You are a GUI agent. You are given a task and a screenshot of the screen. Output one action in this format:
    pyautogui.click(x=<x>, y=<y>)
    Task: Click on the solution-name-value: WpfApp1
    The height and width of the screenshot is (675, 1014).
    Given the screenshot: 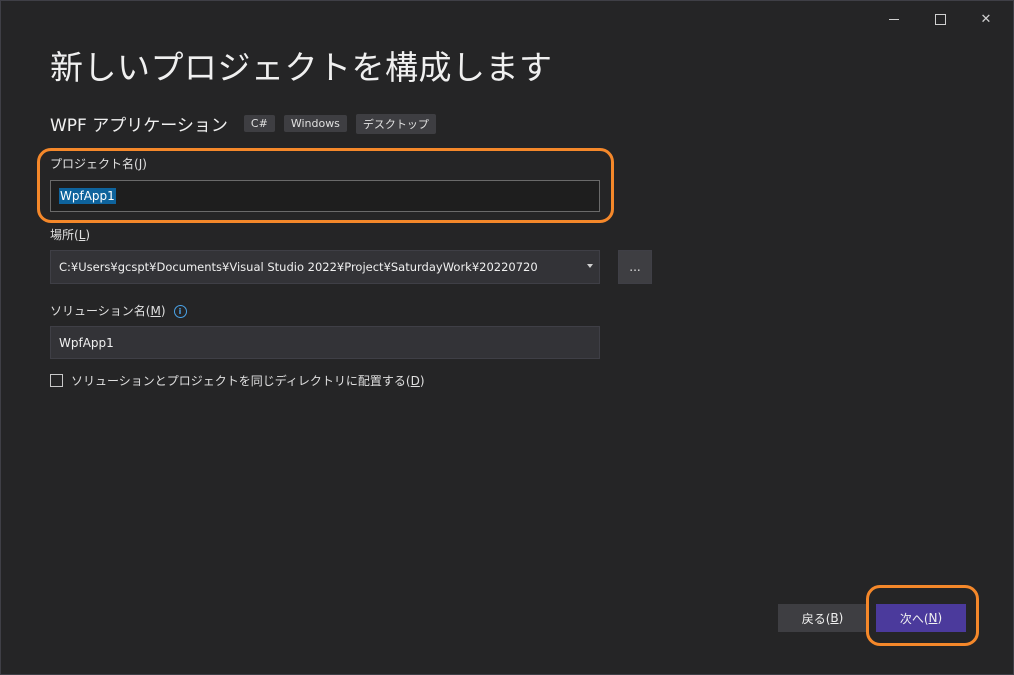 What is the action you would take?
    pyautogui.click(x=86, y=342)
    